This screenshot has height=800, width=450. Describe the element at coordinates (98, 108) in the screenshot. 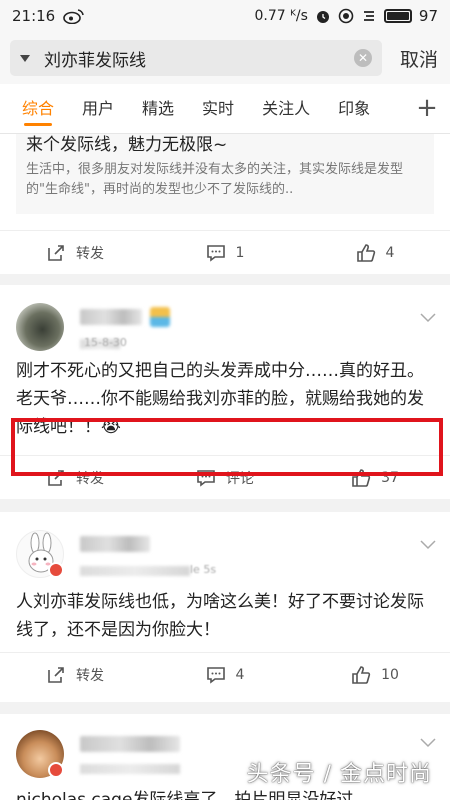

I see `tab-users: 用户` at that location.